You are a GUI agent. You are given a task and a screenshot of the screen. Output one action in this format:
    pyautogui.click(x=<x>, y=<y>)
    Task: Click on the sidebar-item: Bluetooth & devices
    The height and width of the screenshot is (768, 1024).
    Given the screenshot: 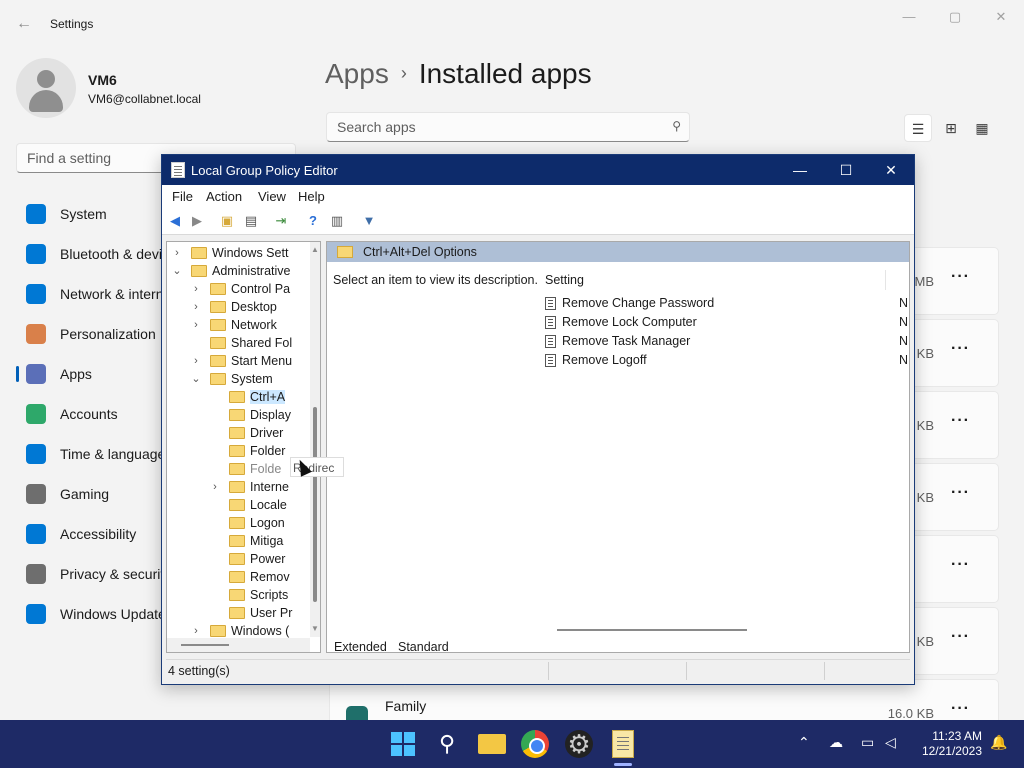 What is the action you would take?
    pyautogui.click(x=100, y=254)
    